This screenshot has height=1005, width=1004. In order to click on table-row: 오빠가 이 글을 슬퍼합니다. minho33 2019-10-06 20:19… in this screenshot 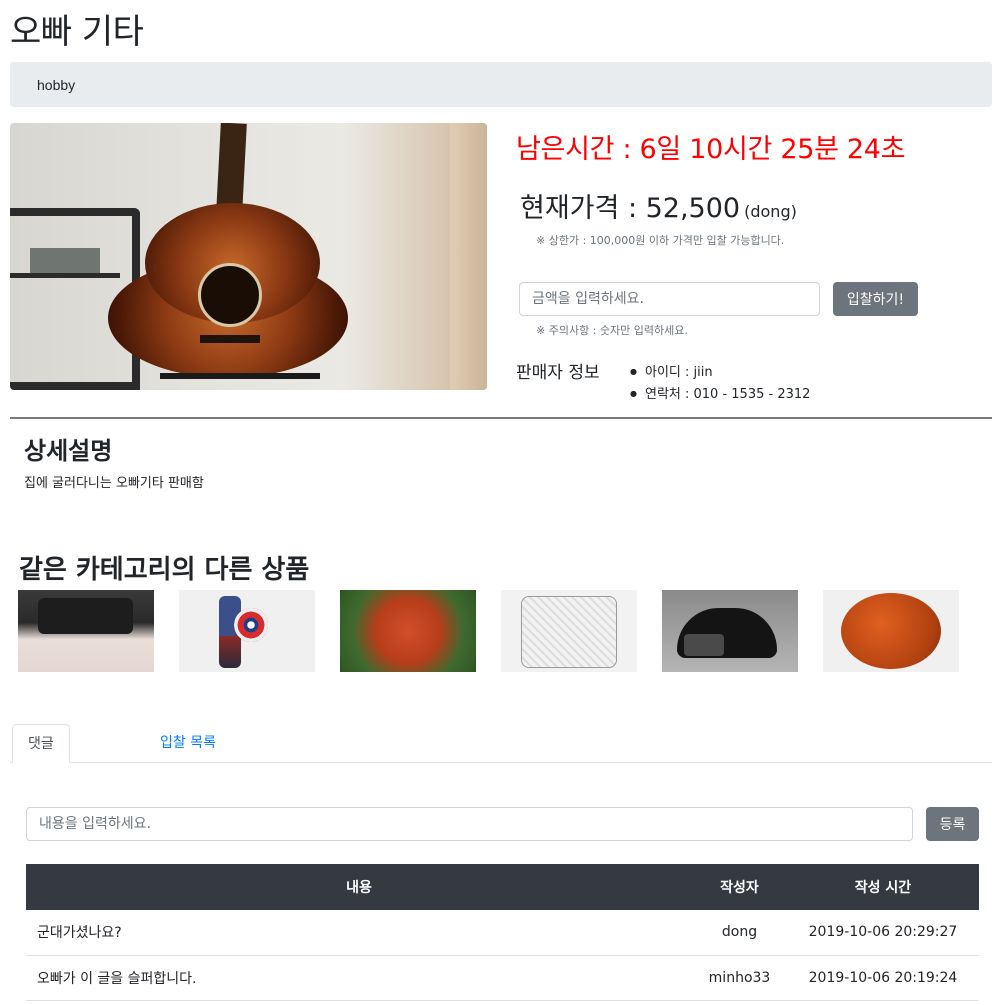, I will do `click(502, 978)`.